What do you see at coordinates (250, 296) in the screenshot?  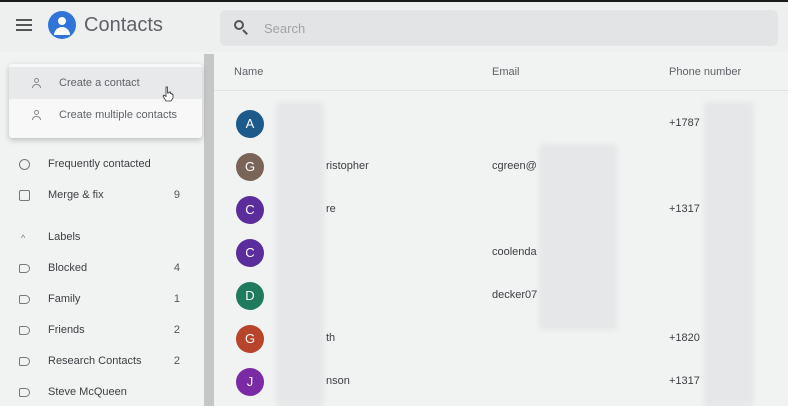 I see `avatar: D` at bounding box center [250, 296].